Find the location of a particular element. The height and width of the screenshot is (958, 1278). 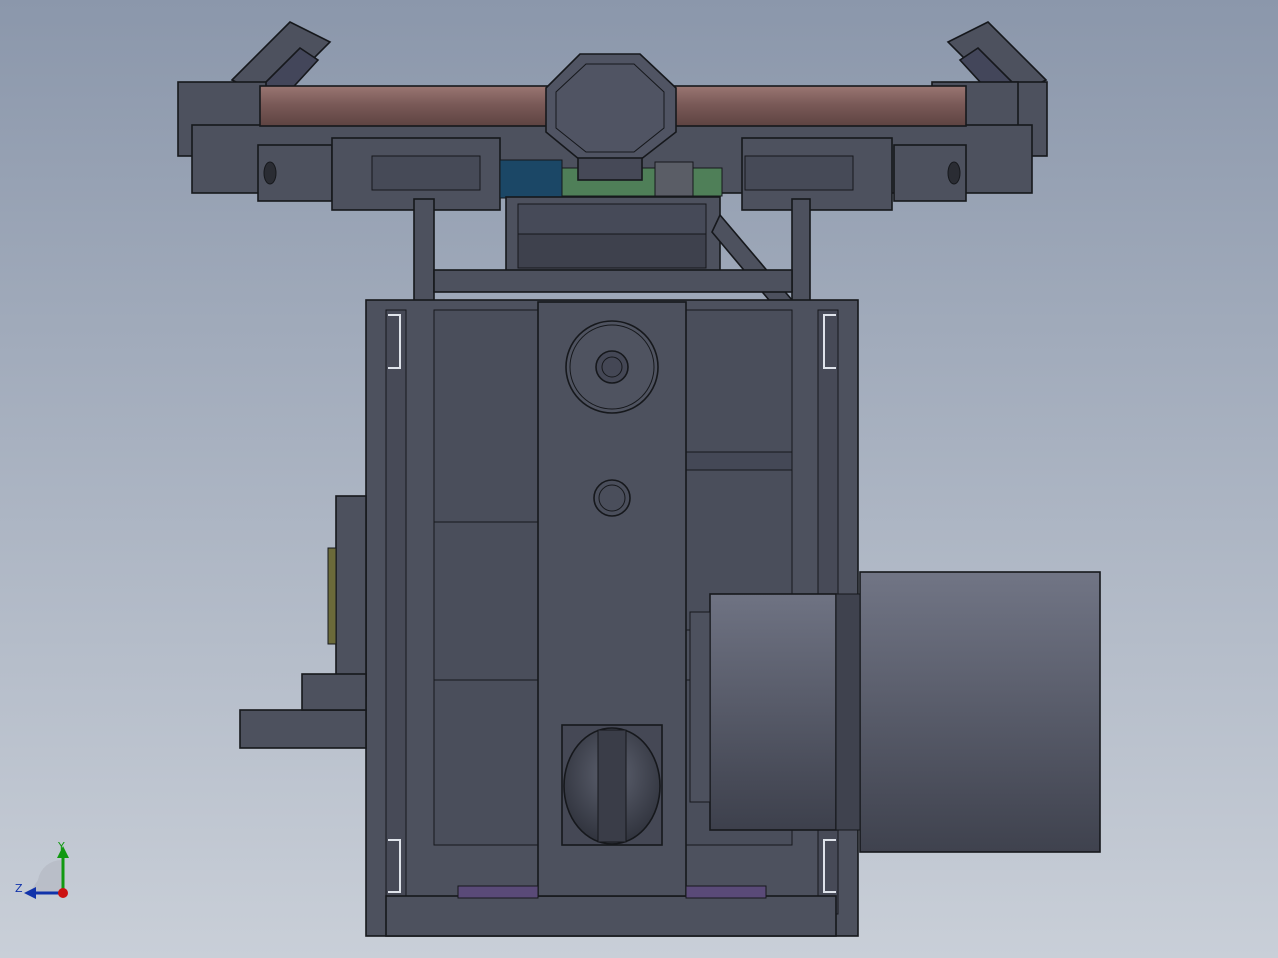

screw-hole-right is located at coordinates (954, 173).